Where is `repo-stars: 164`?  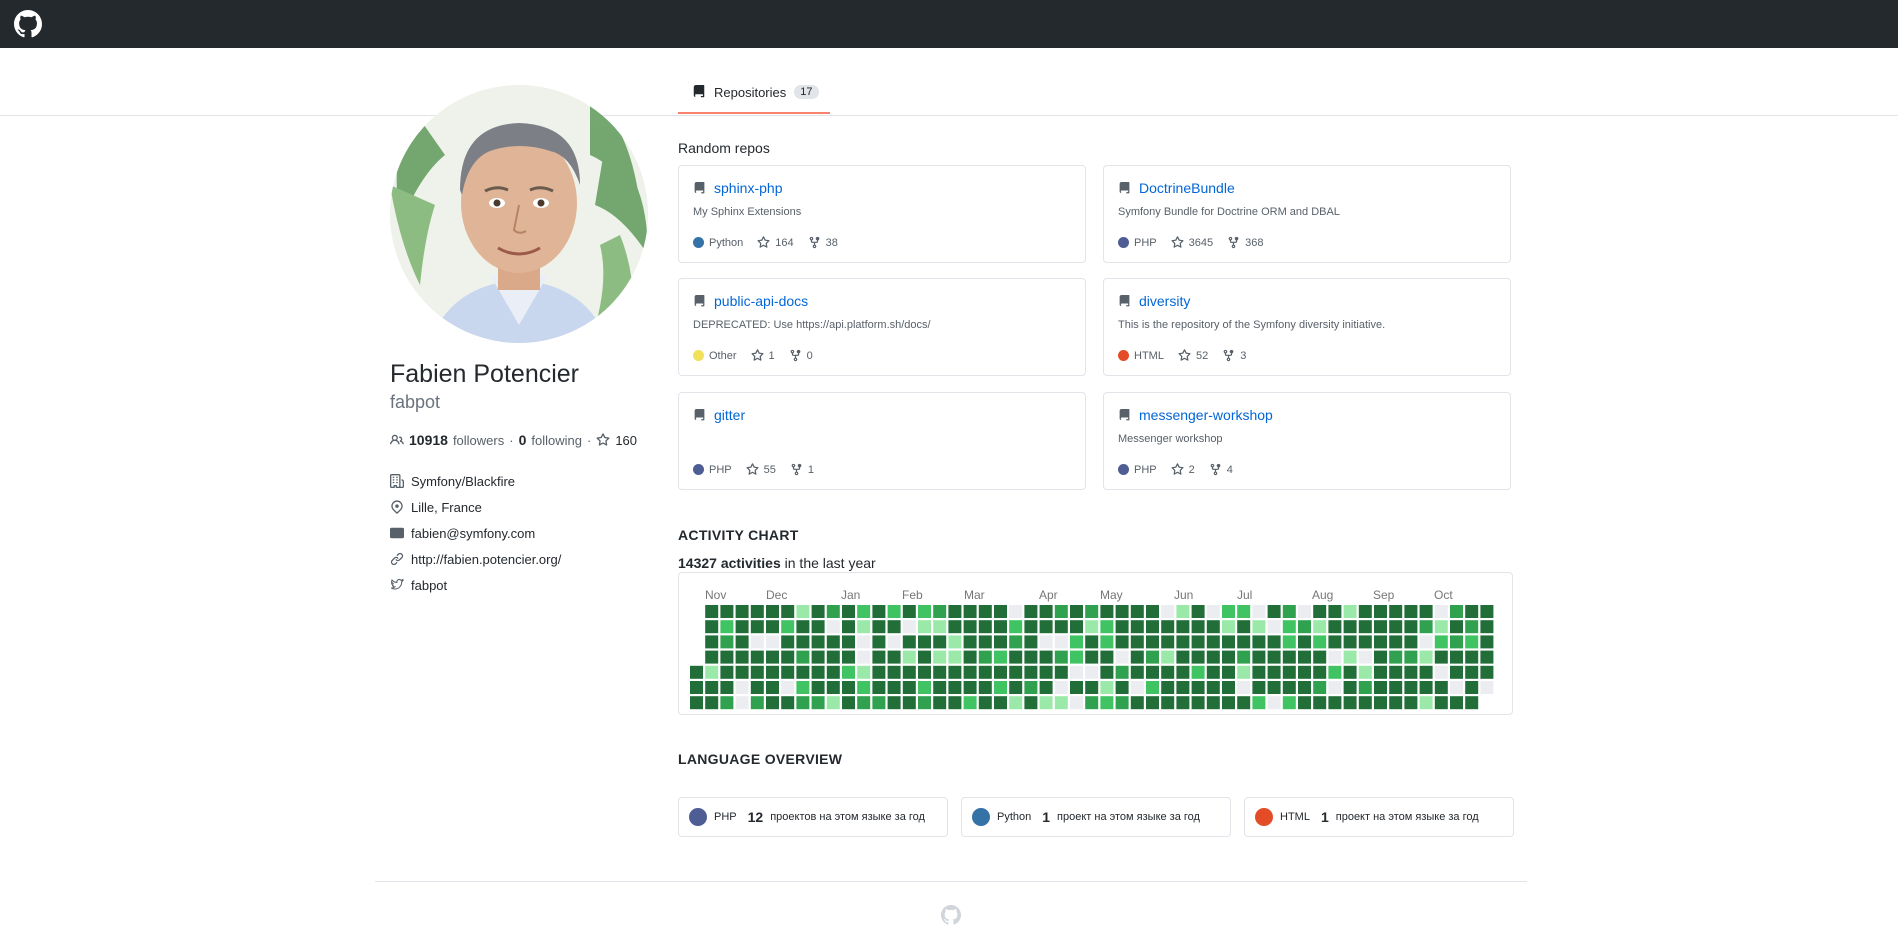
repo-stars: 164 is located at coordinates (775, 242).